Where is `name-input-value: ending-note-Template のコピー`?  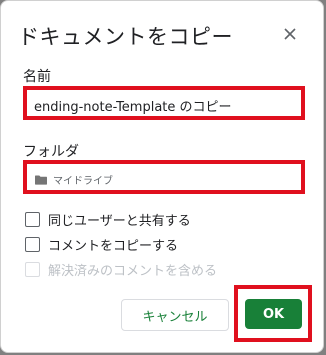
name-input-value: ending-note-Template のコピー is located at coordinates (133, 107).